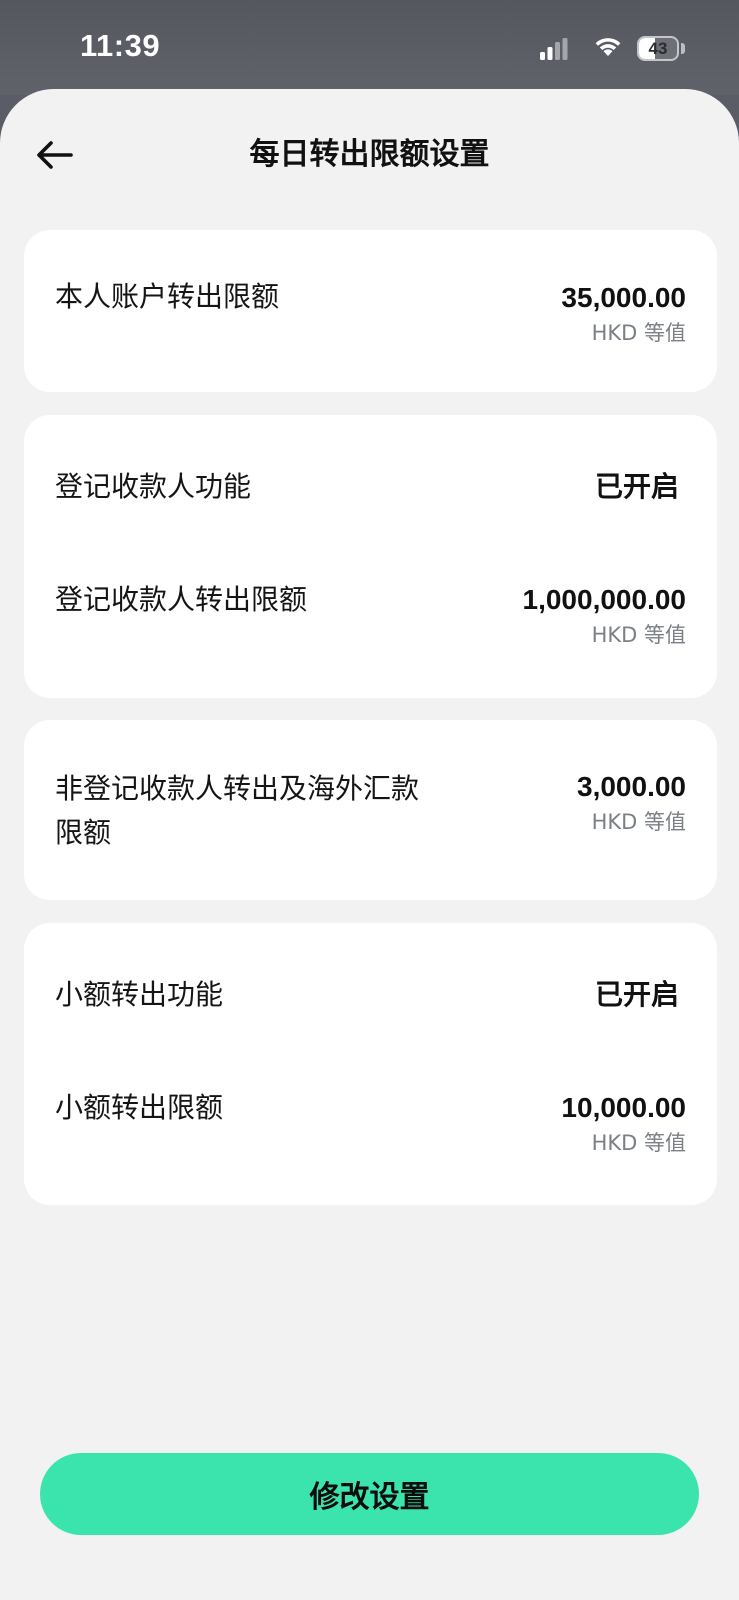 This screenshot has width=739, height=1600. I want to click on registered-payee-limit-label: 登记收款人转出限额, so click(181, 599).